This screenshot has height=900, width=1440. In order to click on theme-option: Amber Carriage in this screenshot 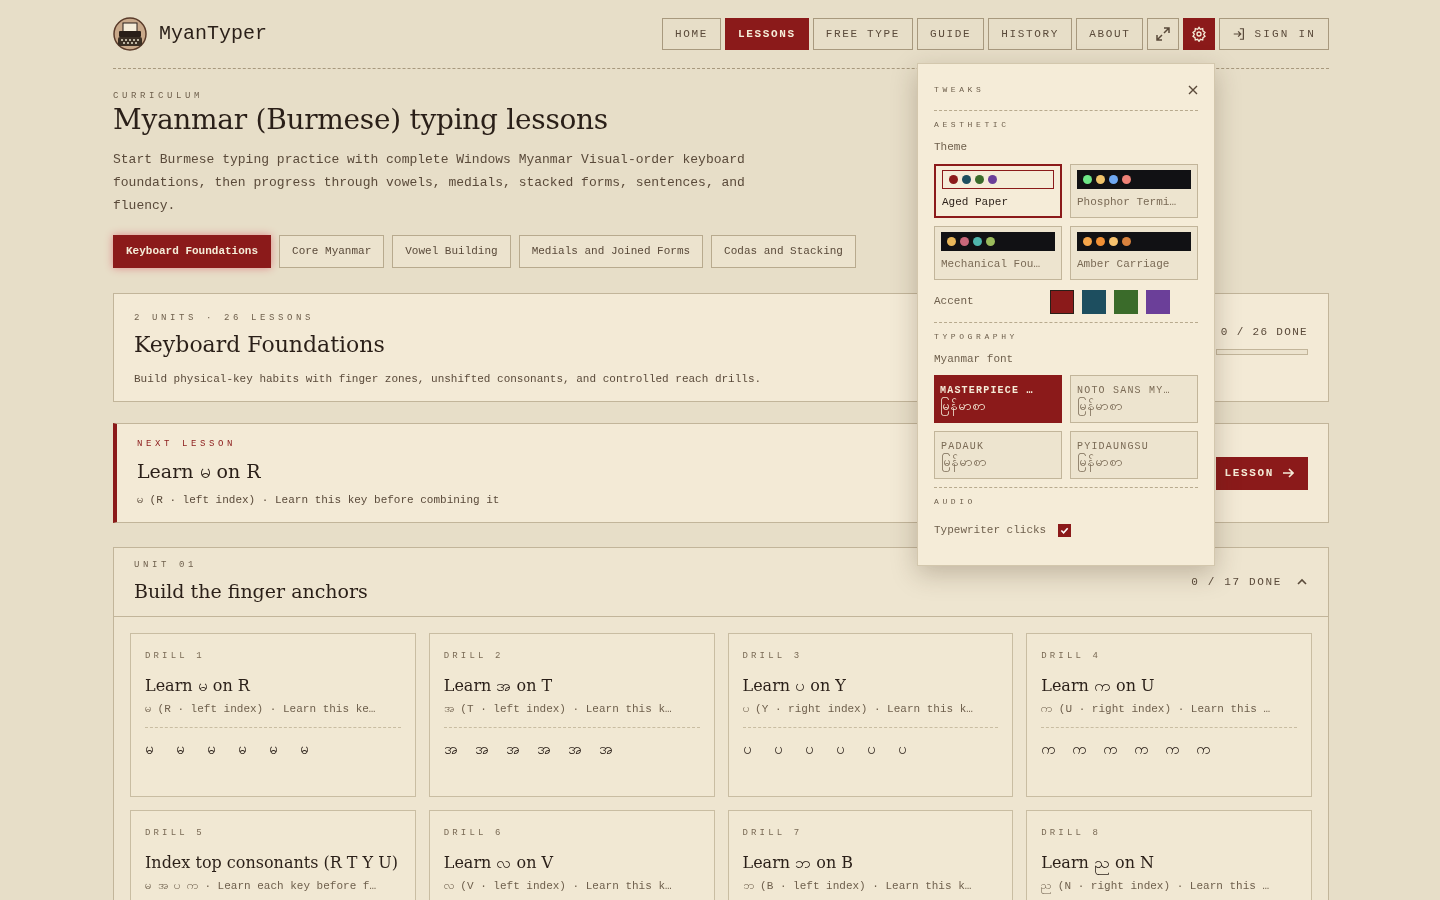, I will do `click(1134, 252)`.